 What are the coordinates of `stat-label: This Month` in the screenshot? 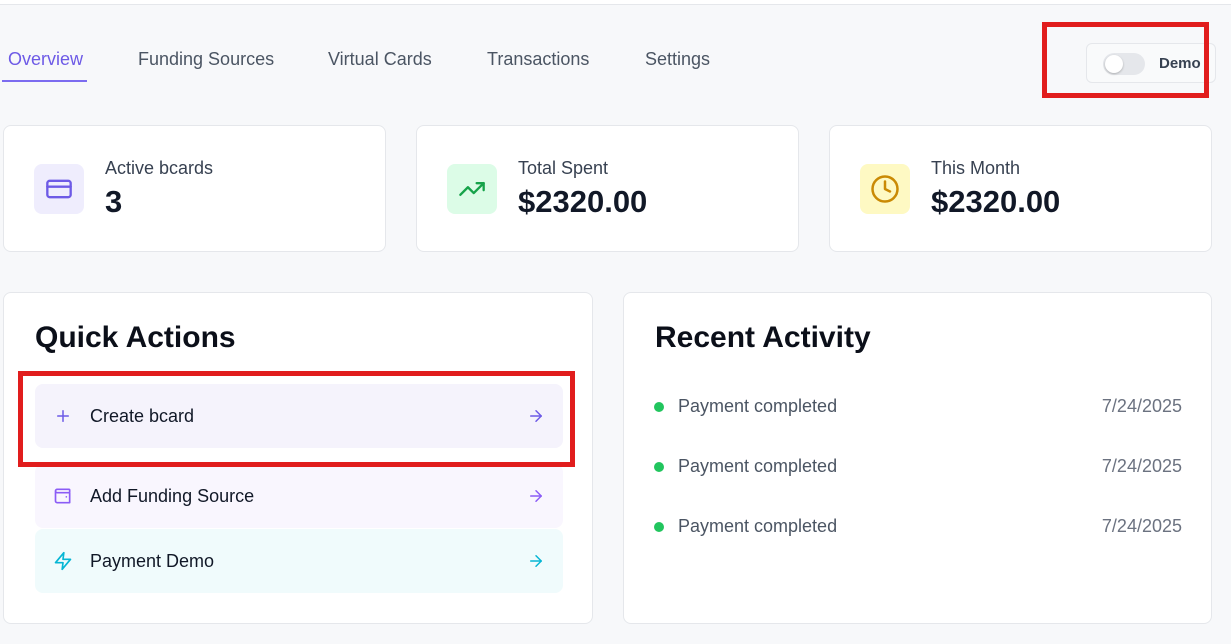 It's located at (976, 168).